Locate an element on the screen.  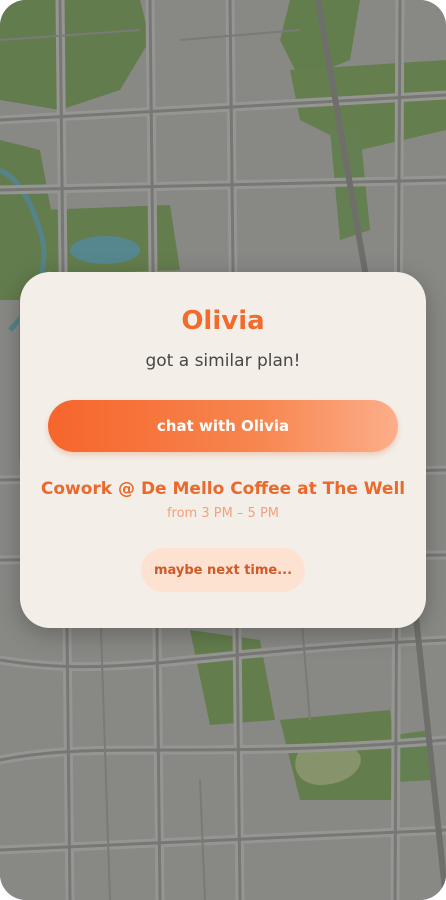
chat-button: chat with Olivia is located at coordinates (223, 426).